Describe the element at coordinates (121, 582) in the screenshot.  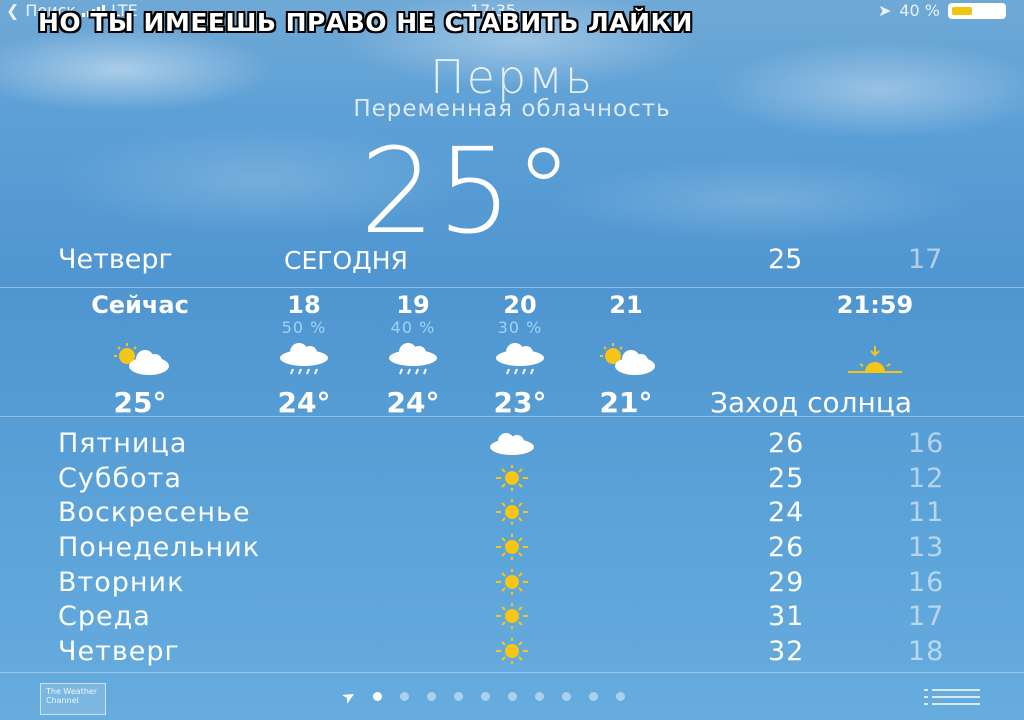
I see `day-name: Вторник` at that location.